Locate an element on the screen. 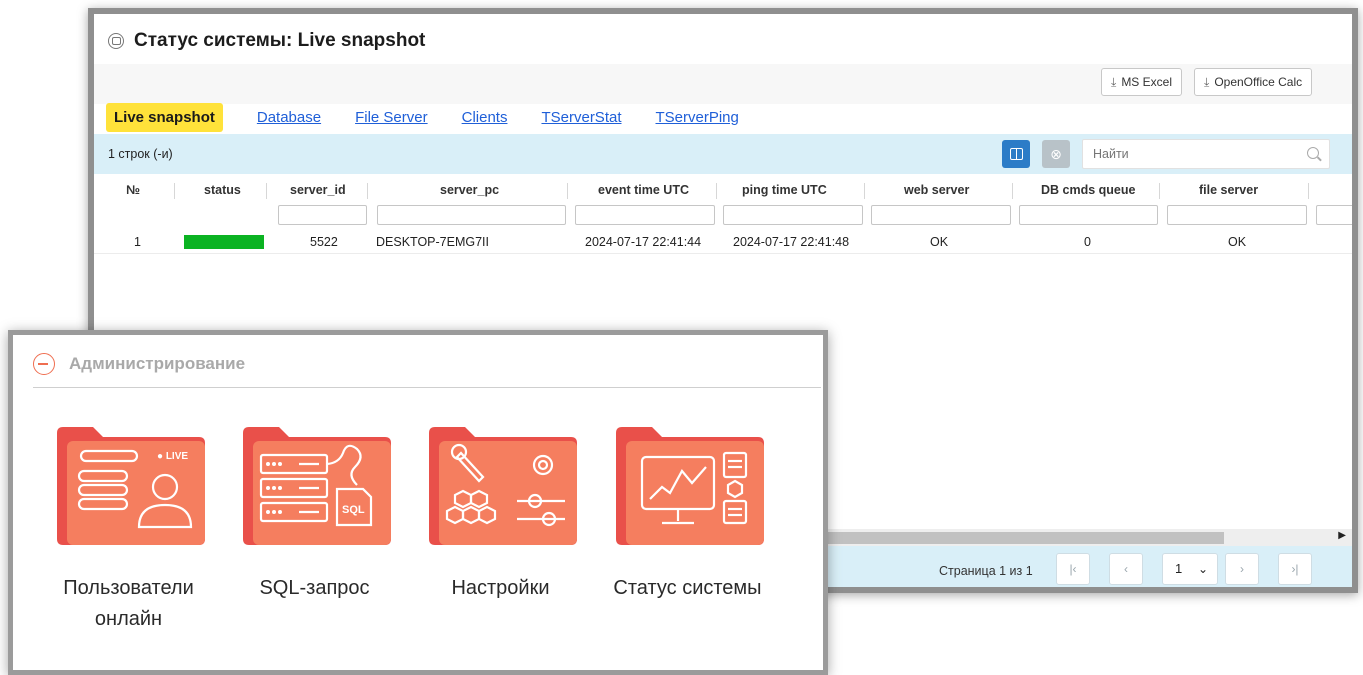 The height and width of the screenshot is (675, 1363). filter-file-server is located at coordinates (1237, 215).